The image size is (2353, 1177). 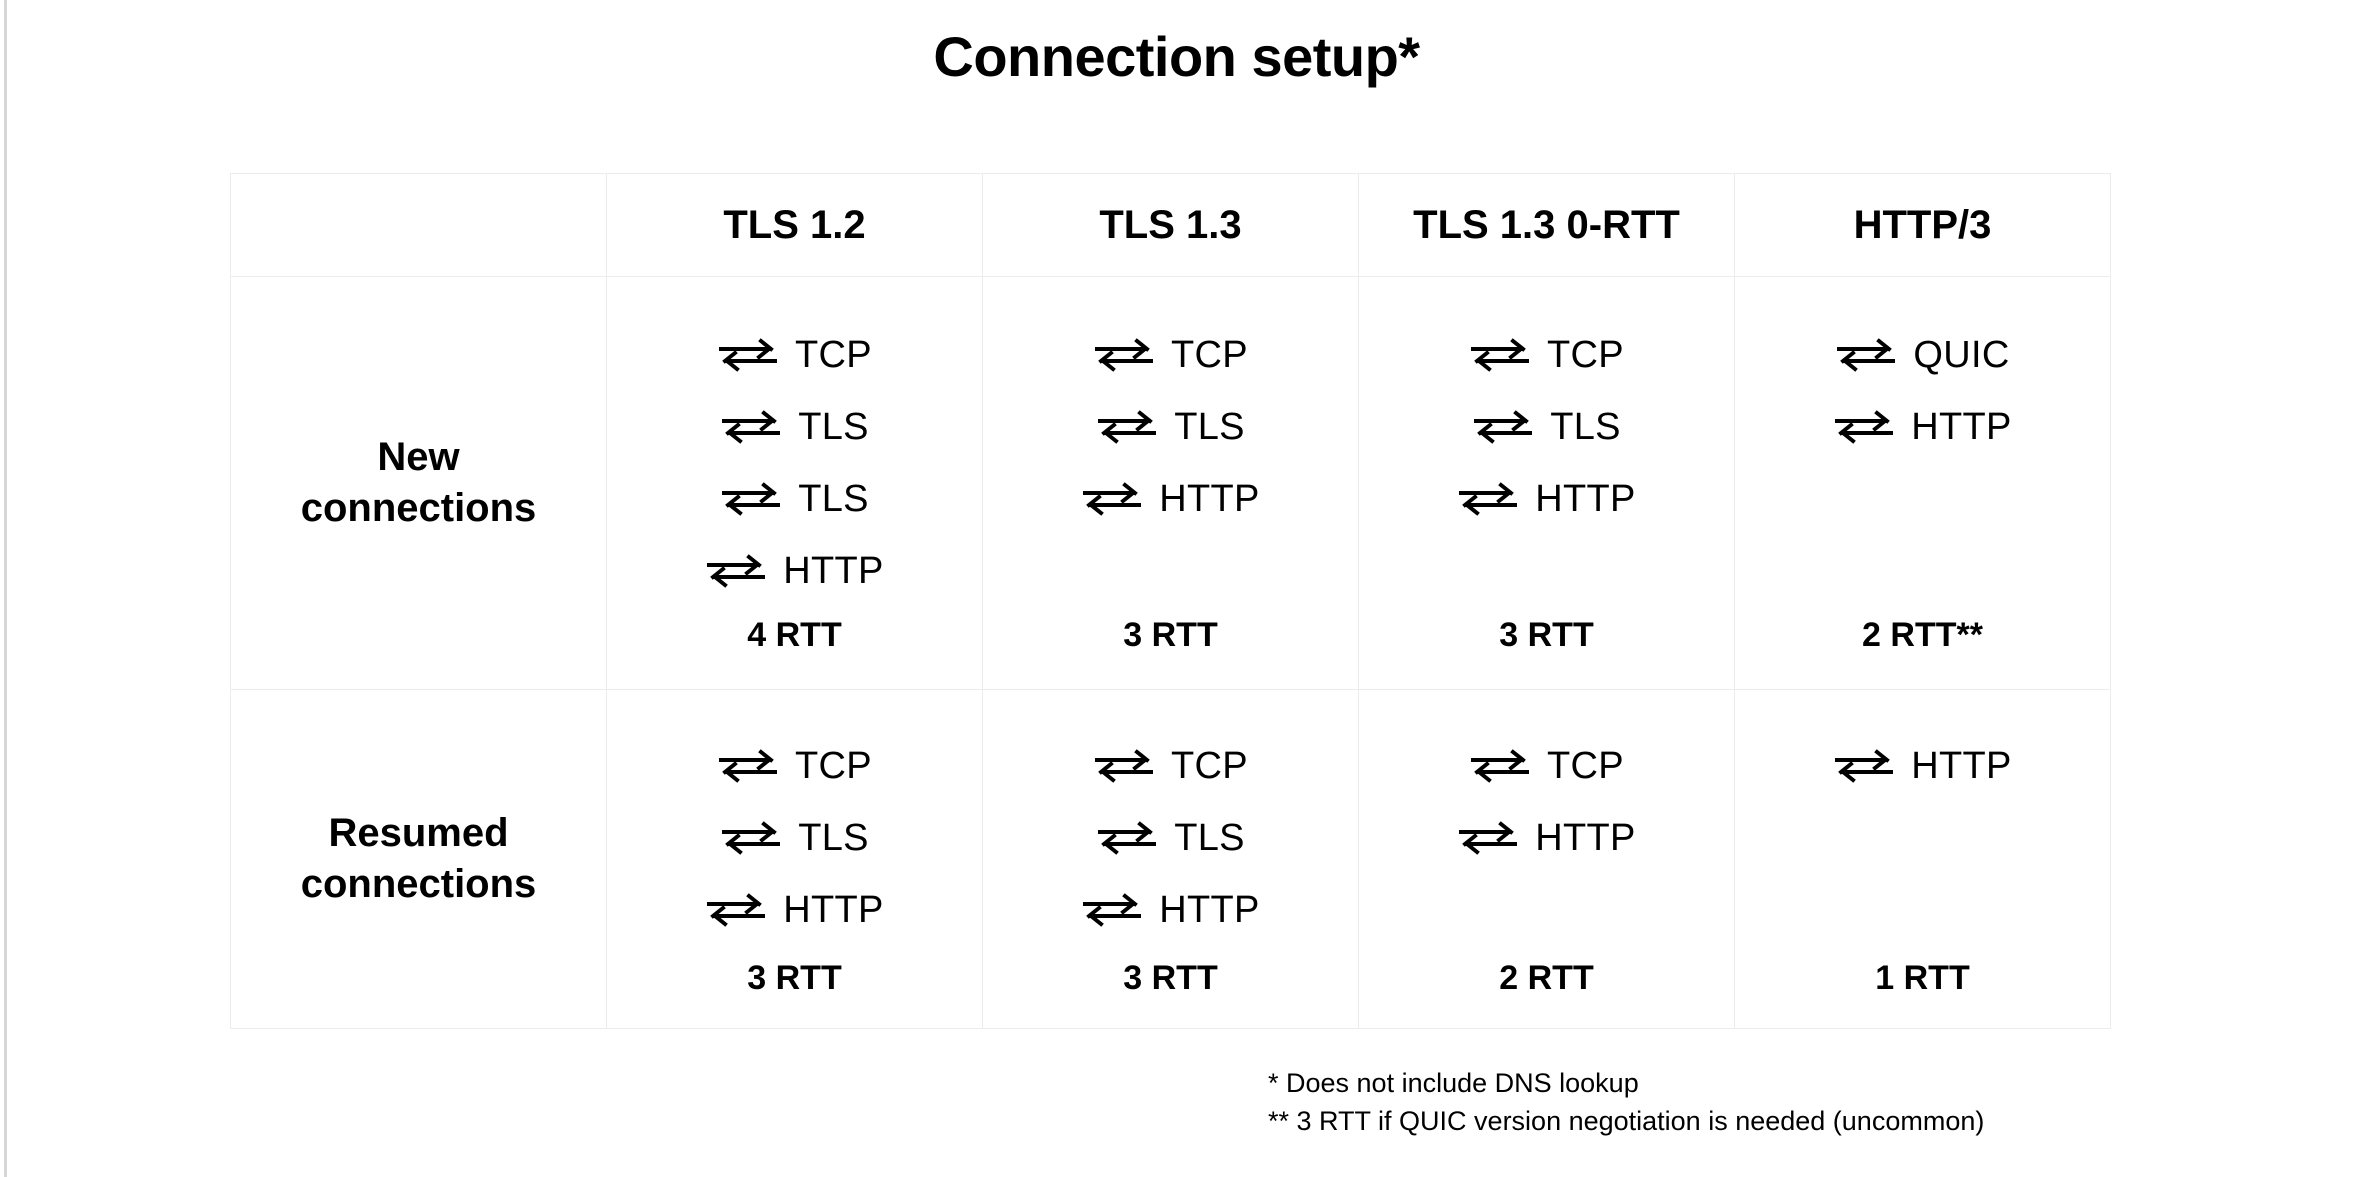 What do you see at coordinates (1546, 978) in the screenshot?
I see `rtt-total: 2 RTT` at bounding box center [1546, 978].